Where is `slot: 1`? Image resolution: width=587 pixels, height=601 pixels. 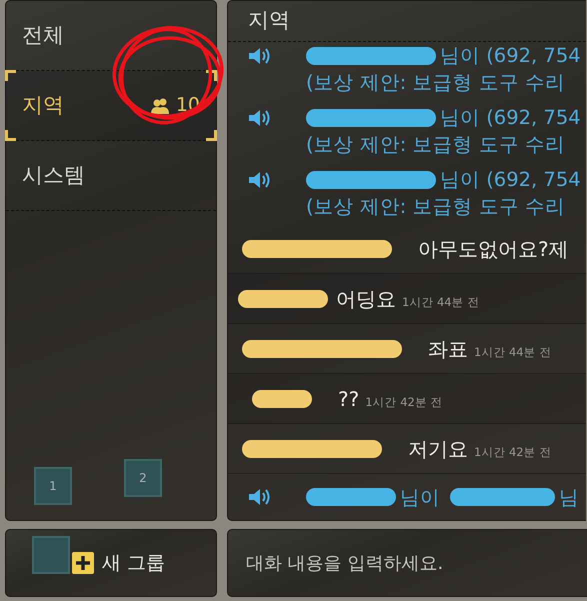
slot: 1 is located at coordinates (53, 486).